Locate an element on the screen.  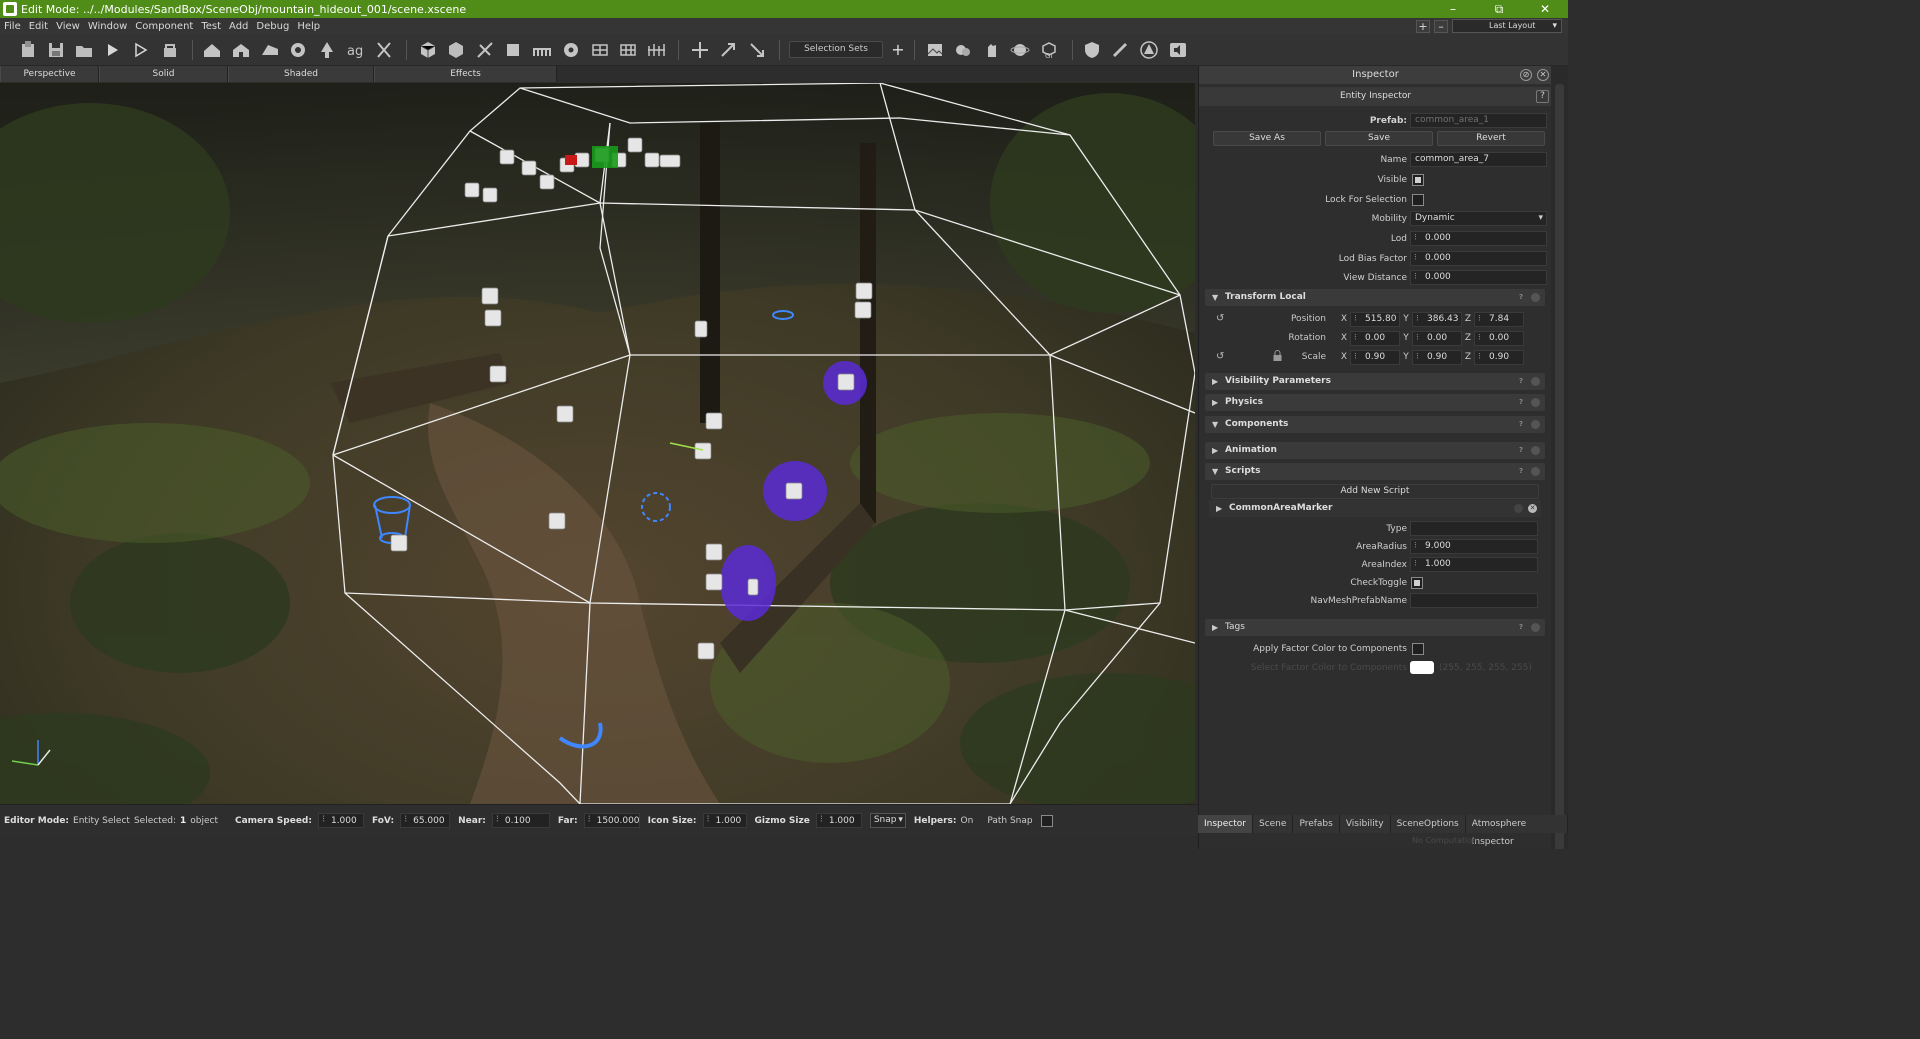
revert-button: Revert is located at coordinates (1491, 138).